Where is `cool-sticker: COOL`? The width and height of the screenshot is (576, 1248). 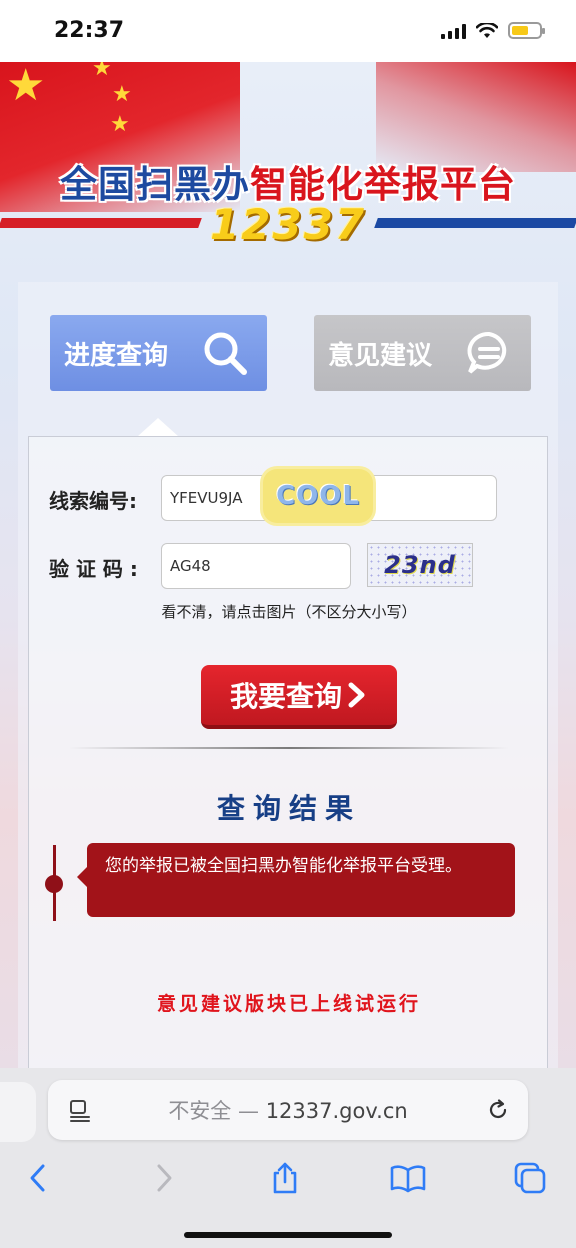 cool-sticker: COOL is located at coordinates (318, 496).